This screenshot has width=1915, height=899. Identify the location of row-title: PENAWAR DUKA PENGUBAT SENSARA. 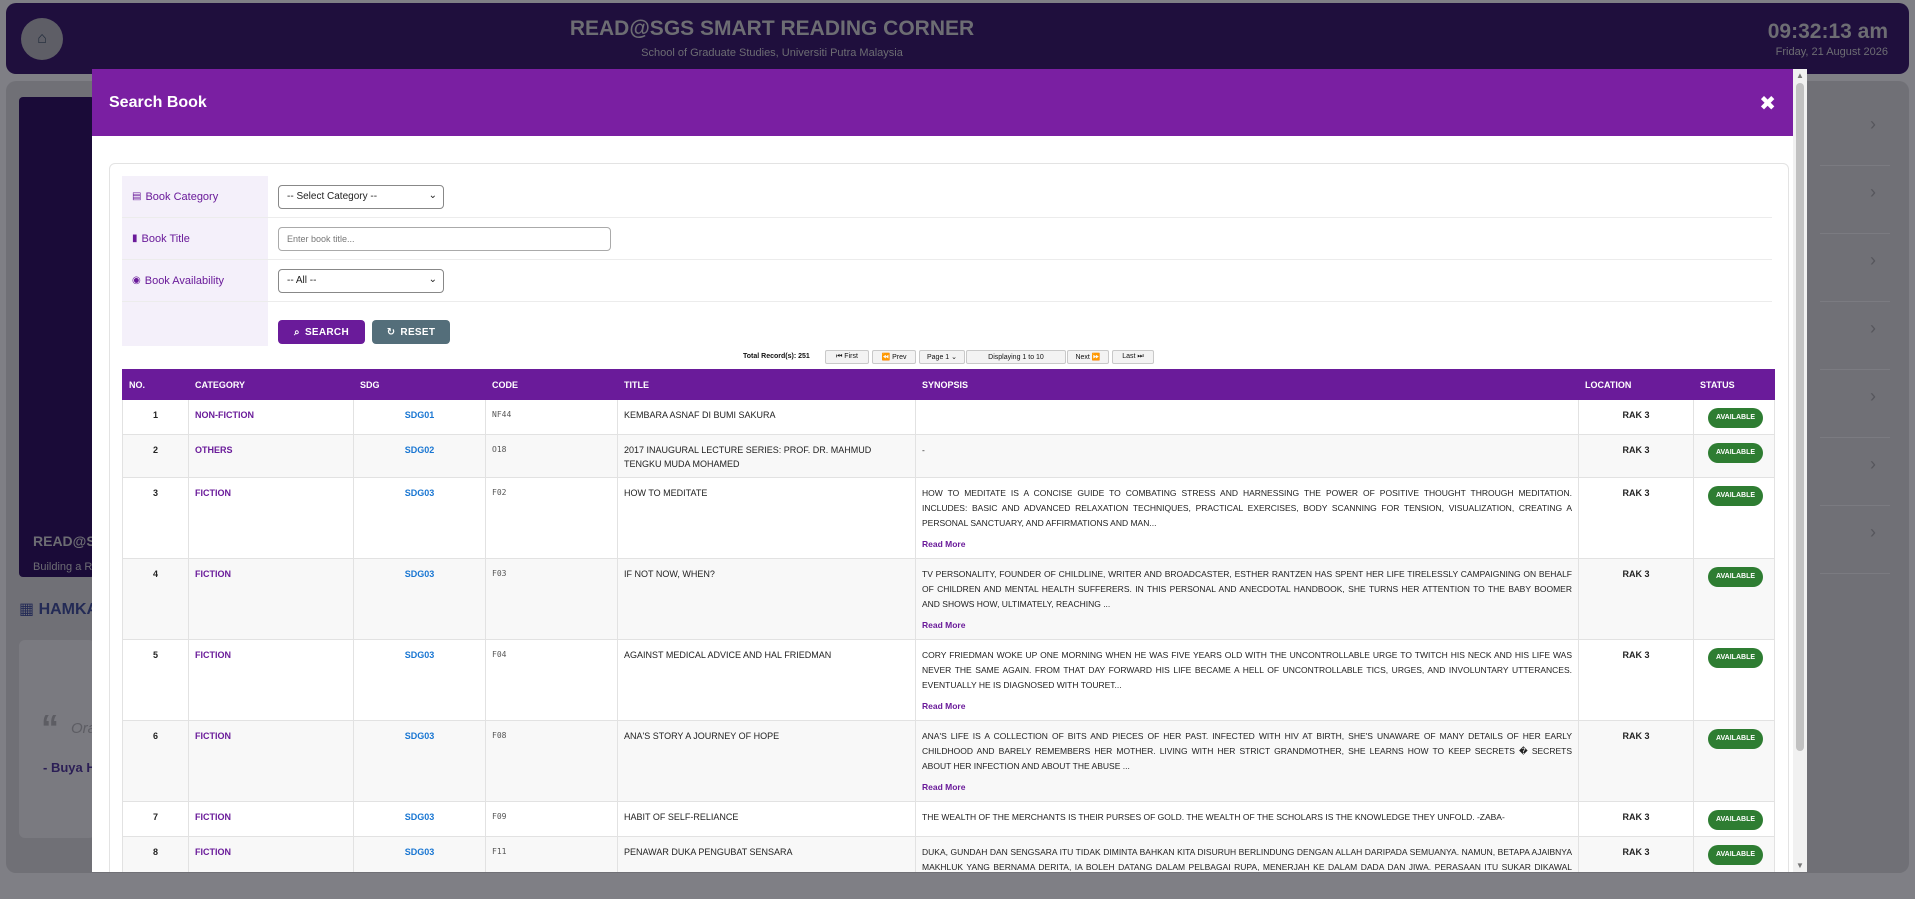
(766, 854).